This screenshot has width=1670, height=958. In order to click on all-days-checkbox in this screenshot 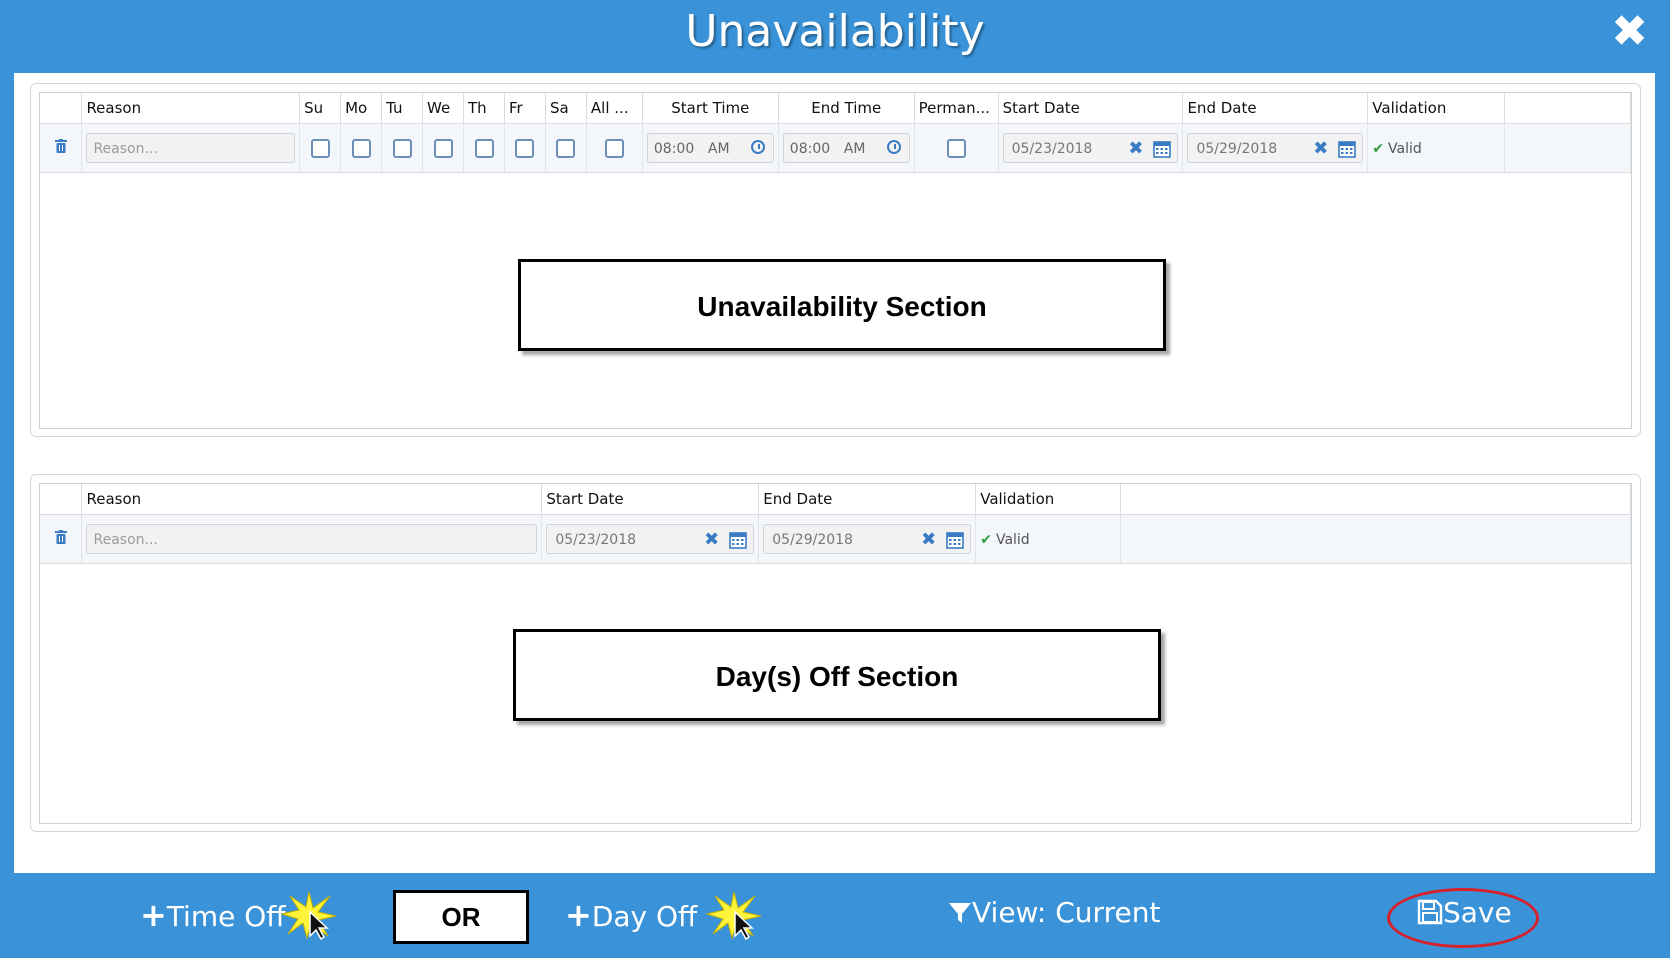, I will do `click(614, 148)`.